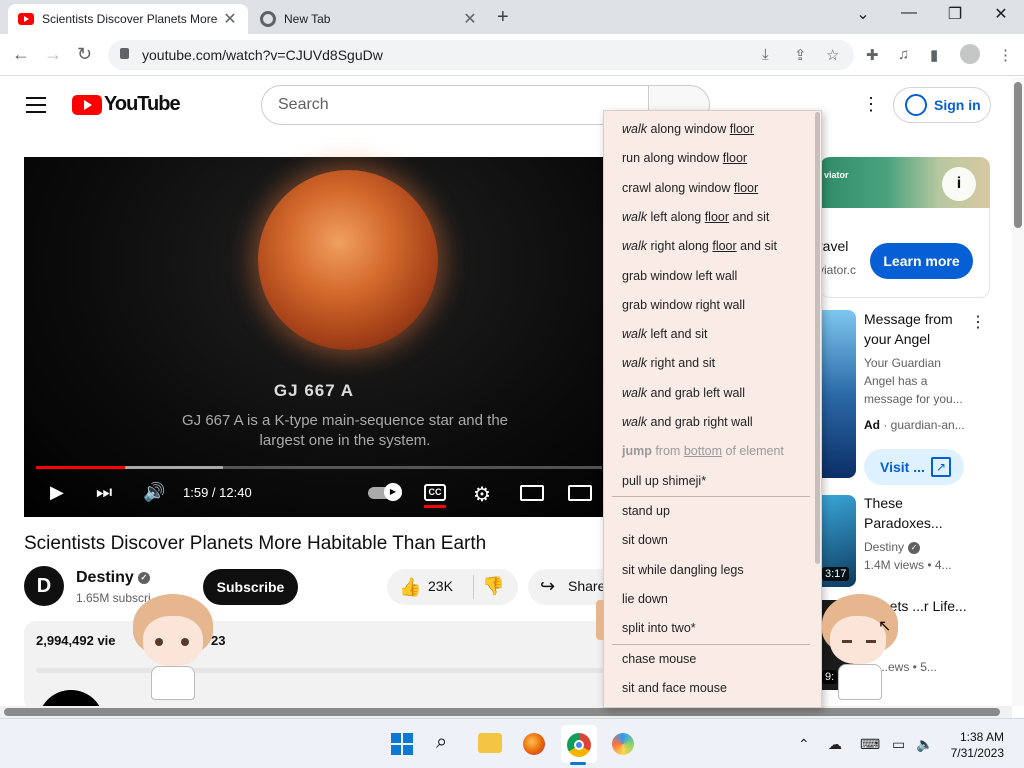 The width and height of the screenshot is (1024, 768). What do you see at coordinates (861, 650) in the screenshot?
I see `shimeji-character-right` at bounding box center [861, 650].